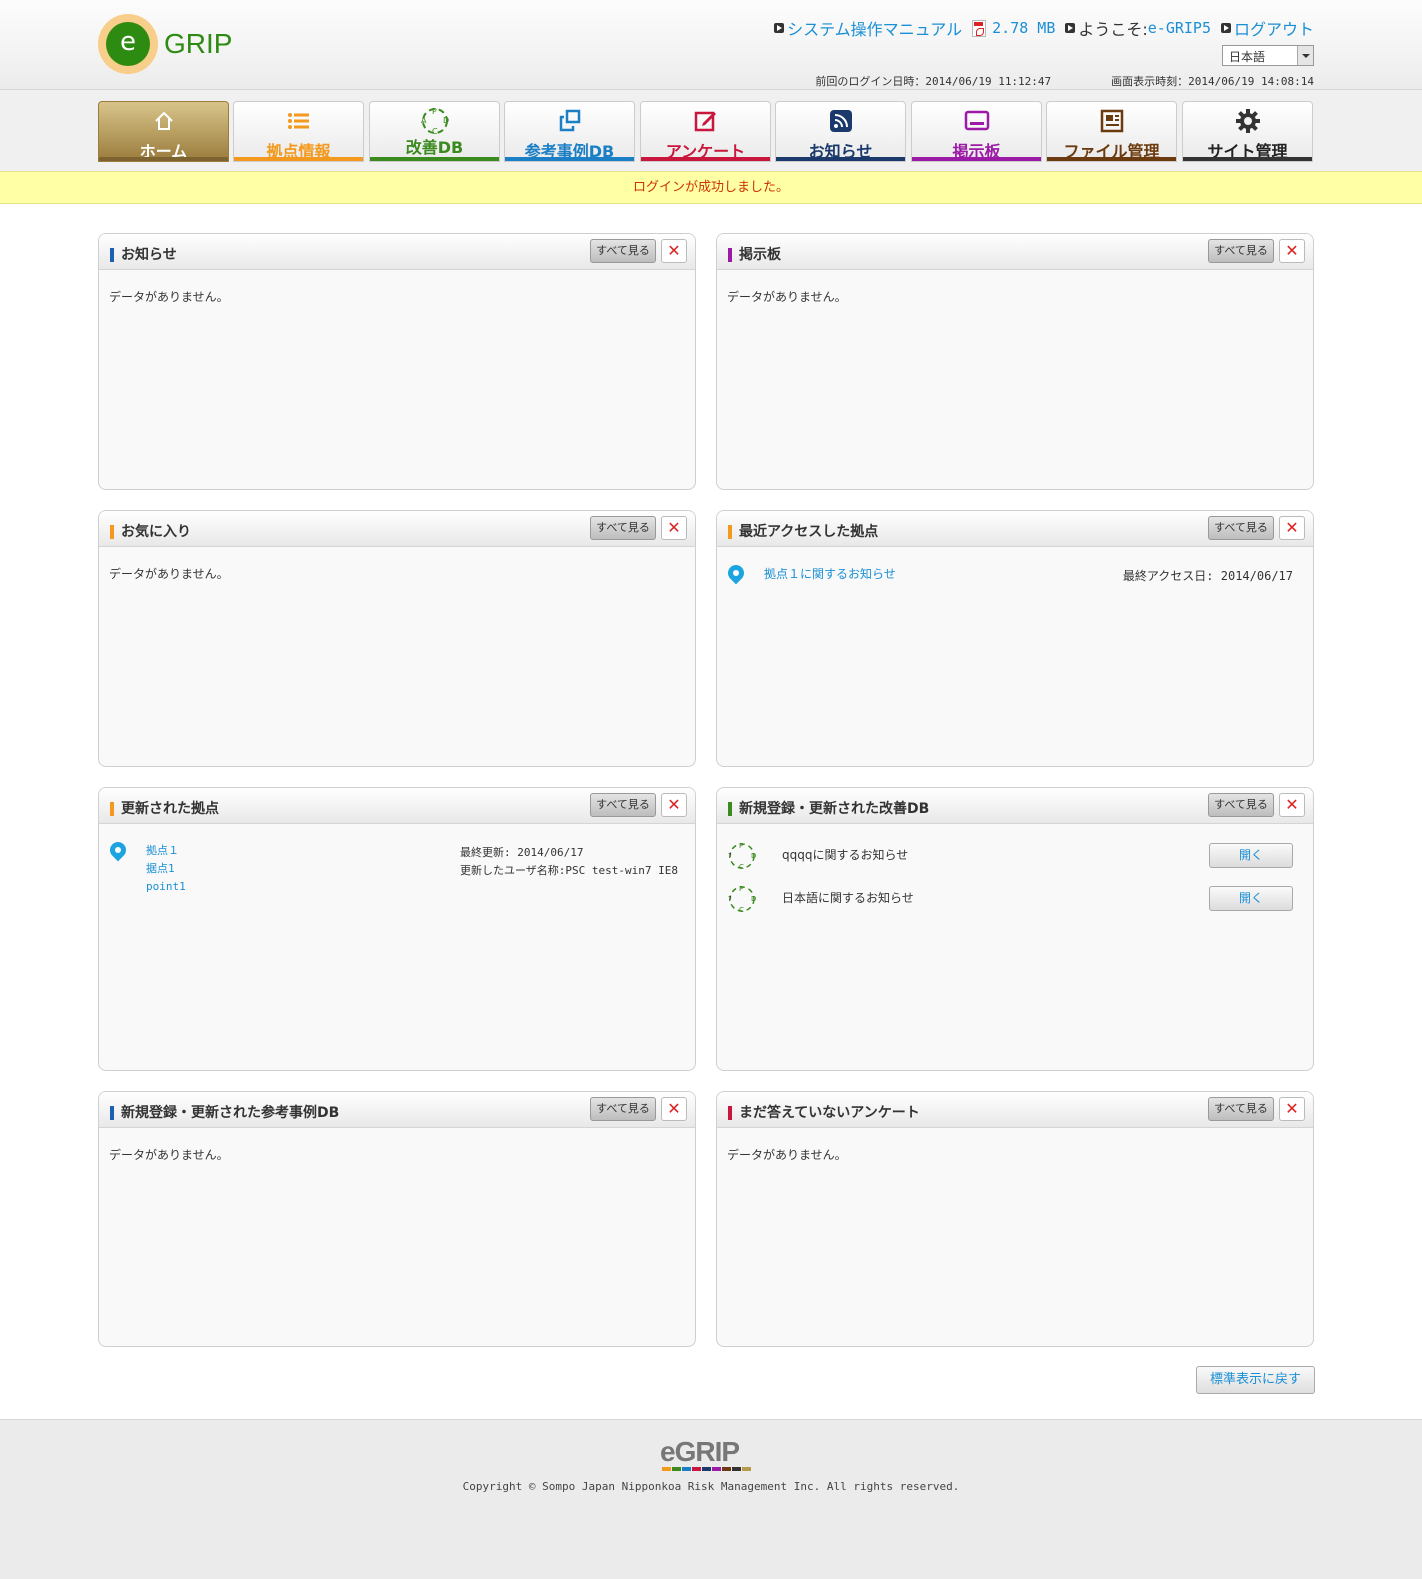 The width and height of the screenshot is (1422, 1579). I want to click on svg-text: C, so click(741, 910).